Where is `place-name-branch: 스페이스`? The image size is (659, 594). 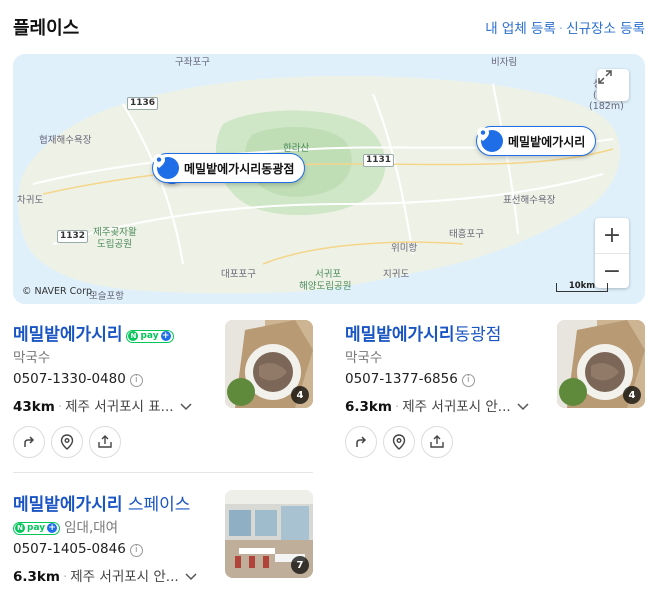
place-name-branch: 스페이스 is located at coordinates (156, 505).